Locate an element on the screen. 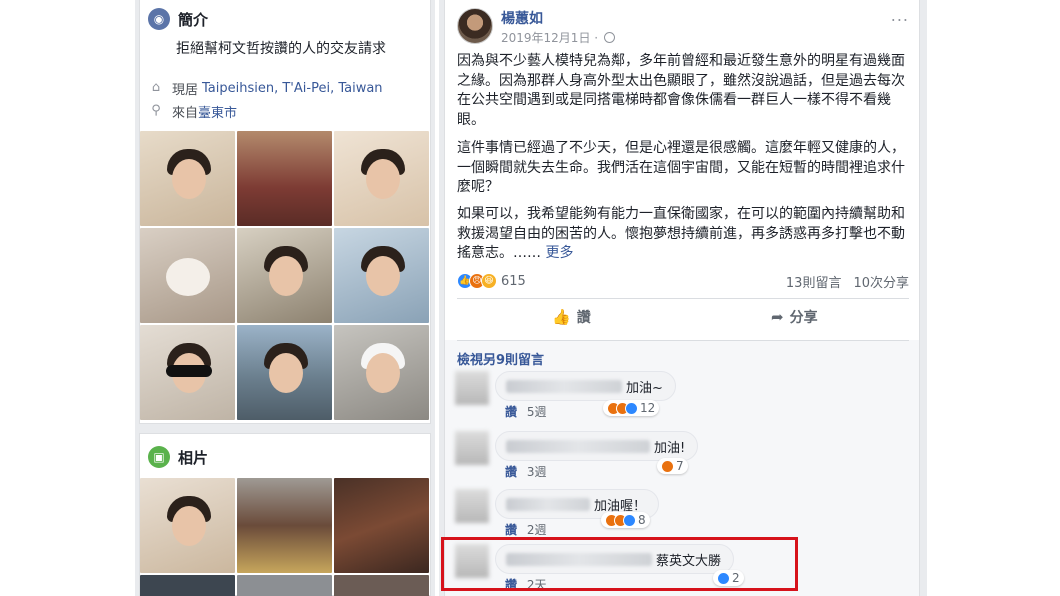  reaction-count: 615 is located at coordinates (513, 281).